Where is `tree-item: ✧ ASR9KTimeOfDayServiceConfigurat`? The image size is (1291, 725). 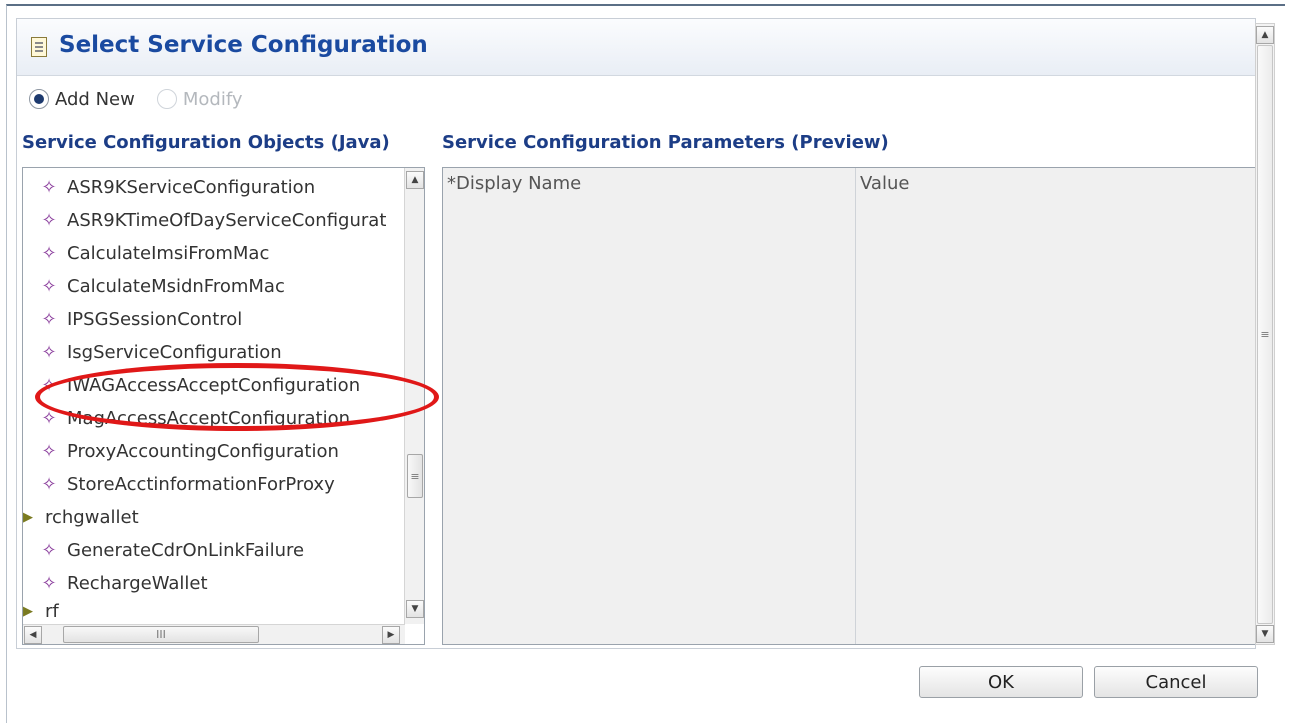 tree-item: ✧ ASR9KTimeOfDayServiceConfigurat is located at coordinates (211, 220).